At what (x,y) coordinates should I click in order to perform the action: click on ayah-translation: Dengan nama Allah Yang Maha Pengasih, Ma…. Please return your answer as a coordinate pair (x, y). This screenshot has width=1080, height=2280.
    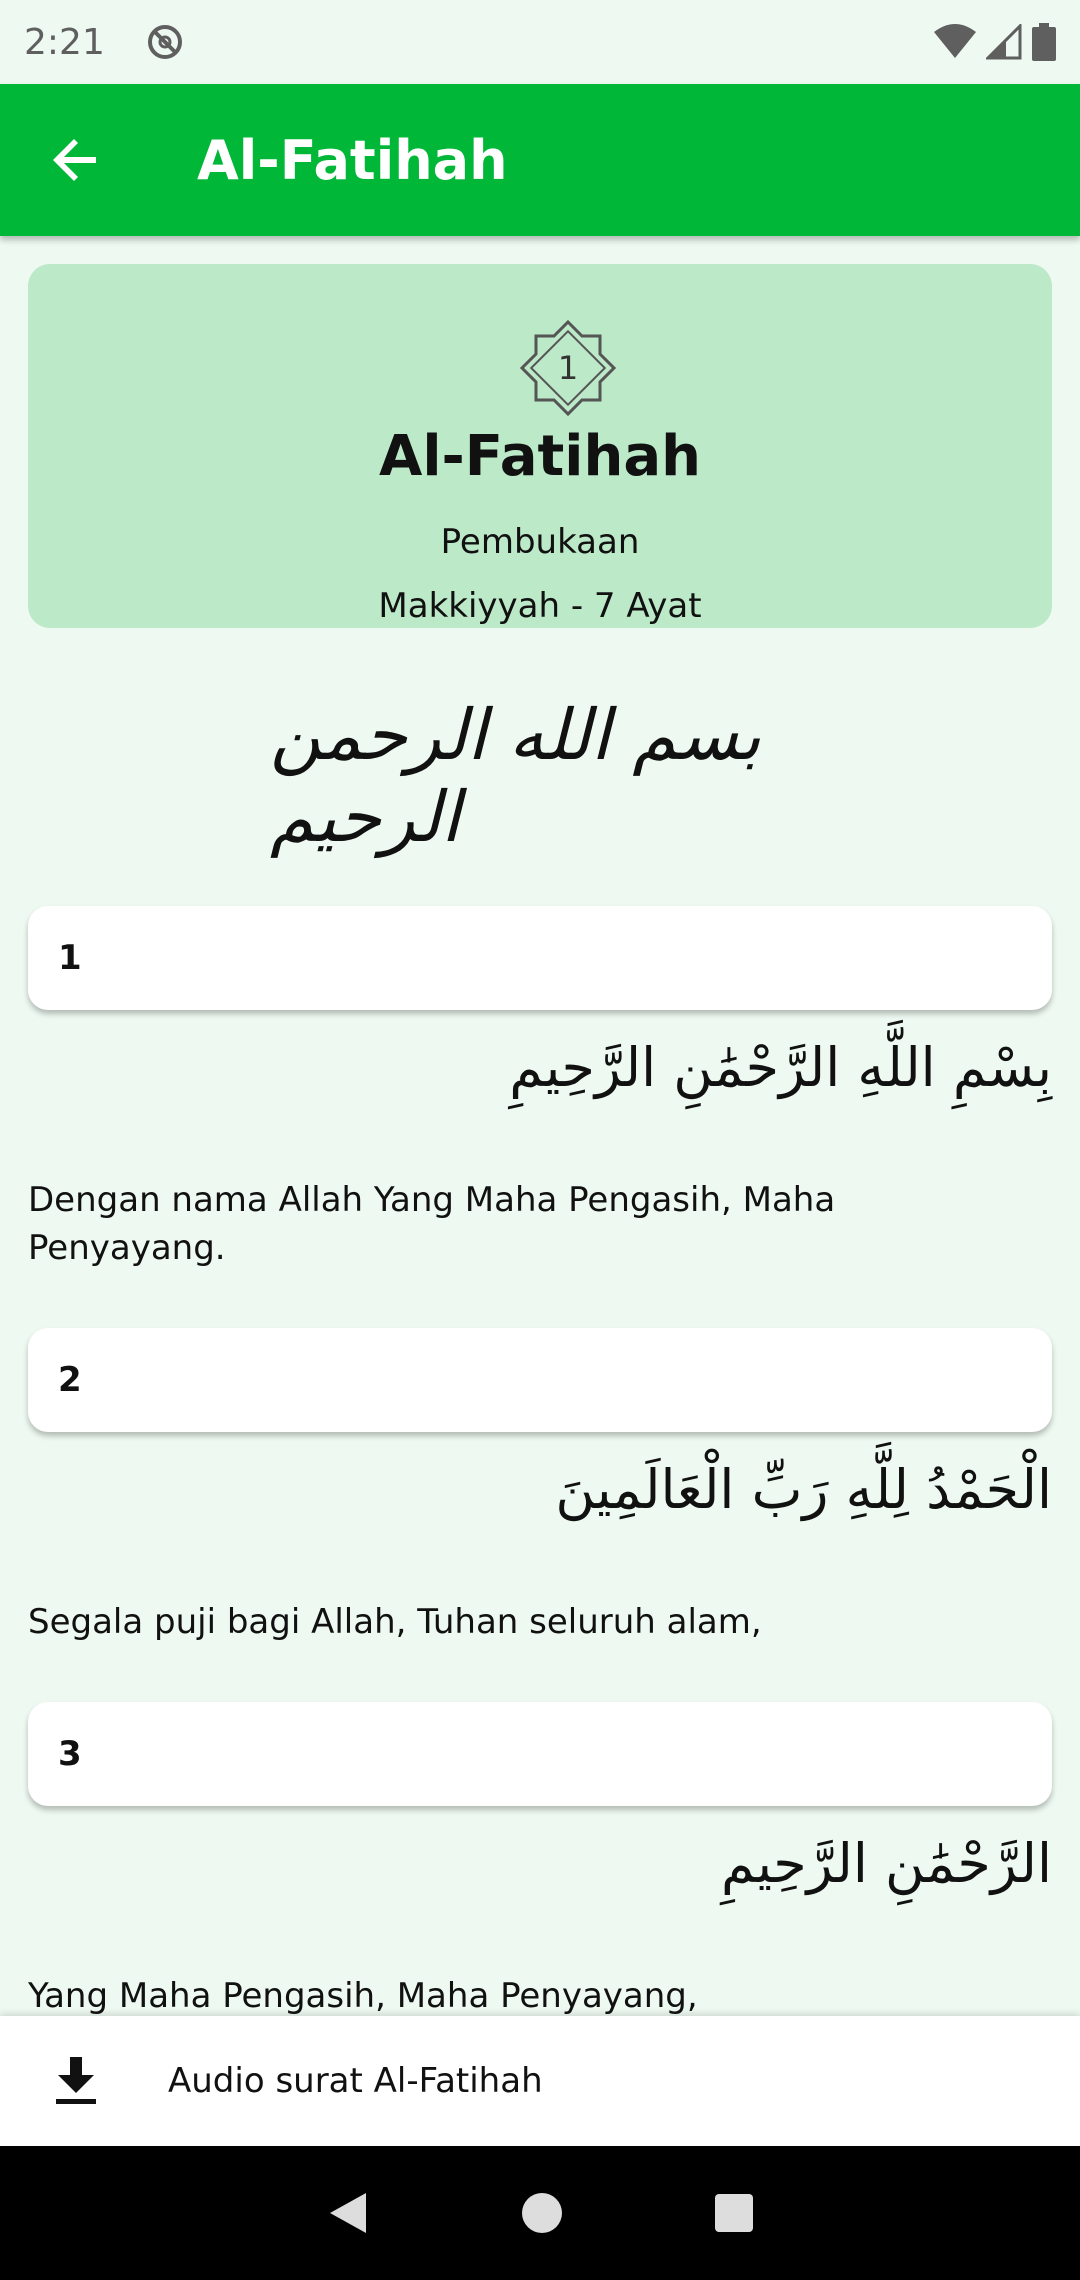
    Looking at the image, I should click on (432, 1224).